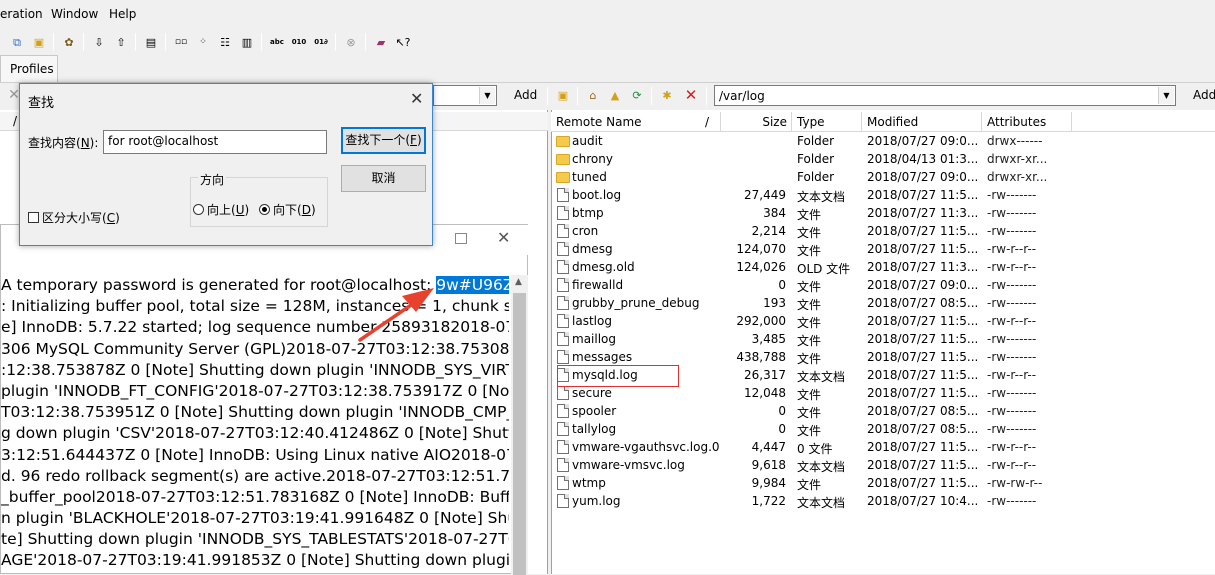 Image resolution: width=1215 pixels, height=575 pixels. What do you see at coordinates (465, 95) in the screenshot?
I see `local-path-combo: ▼` at bounding box center [465, 95].